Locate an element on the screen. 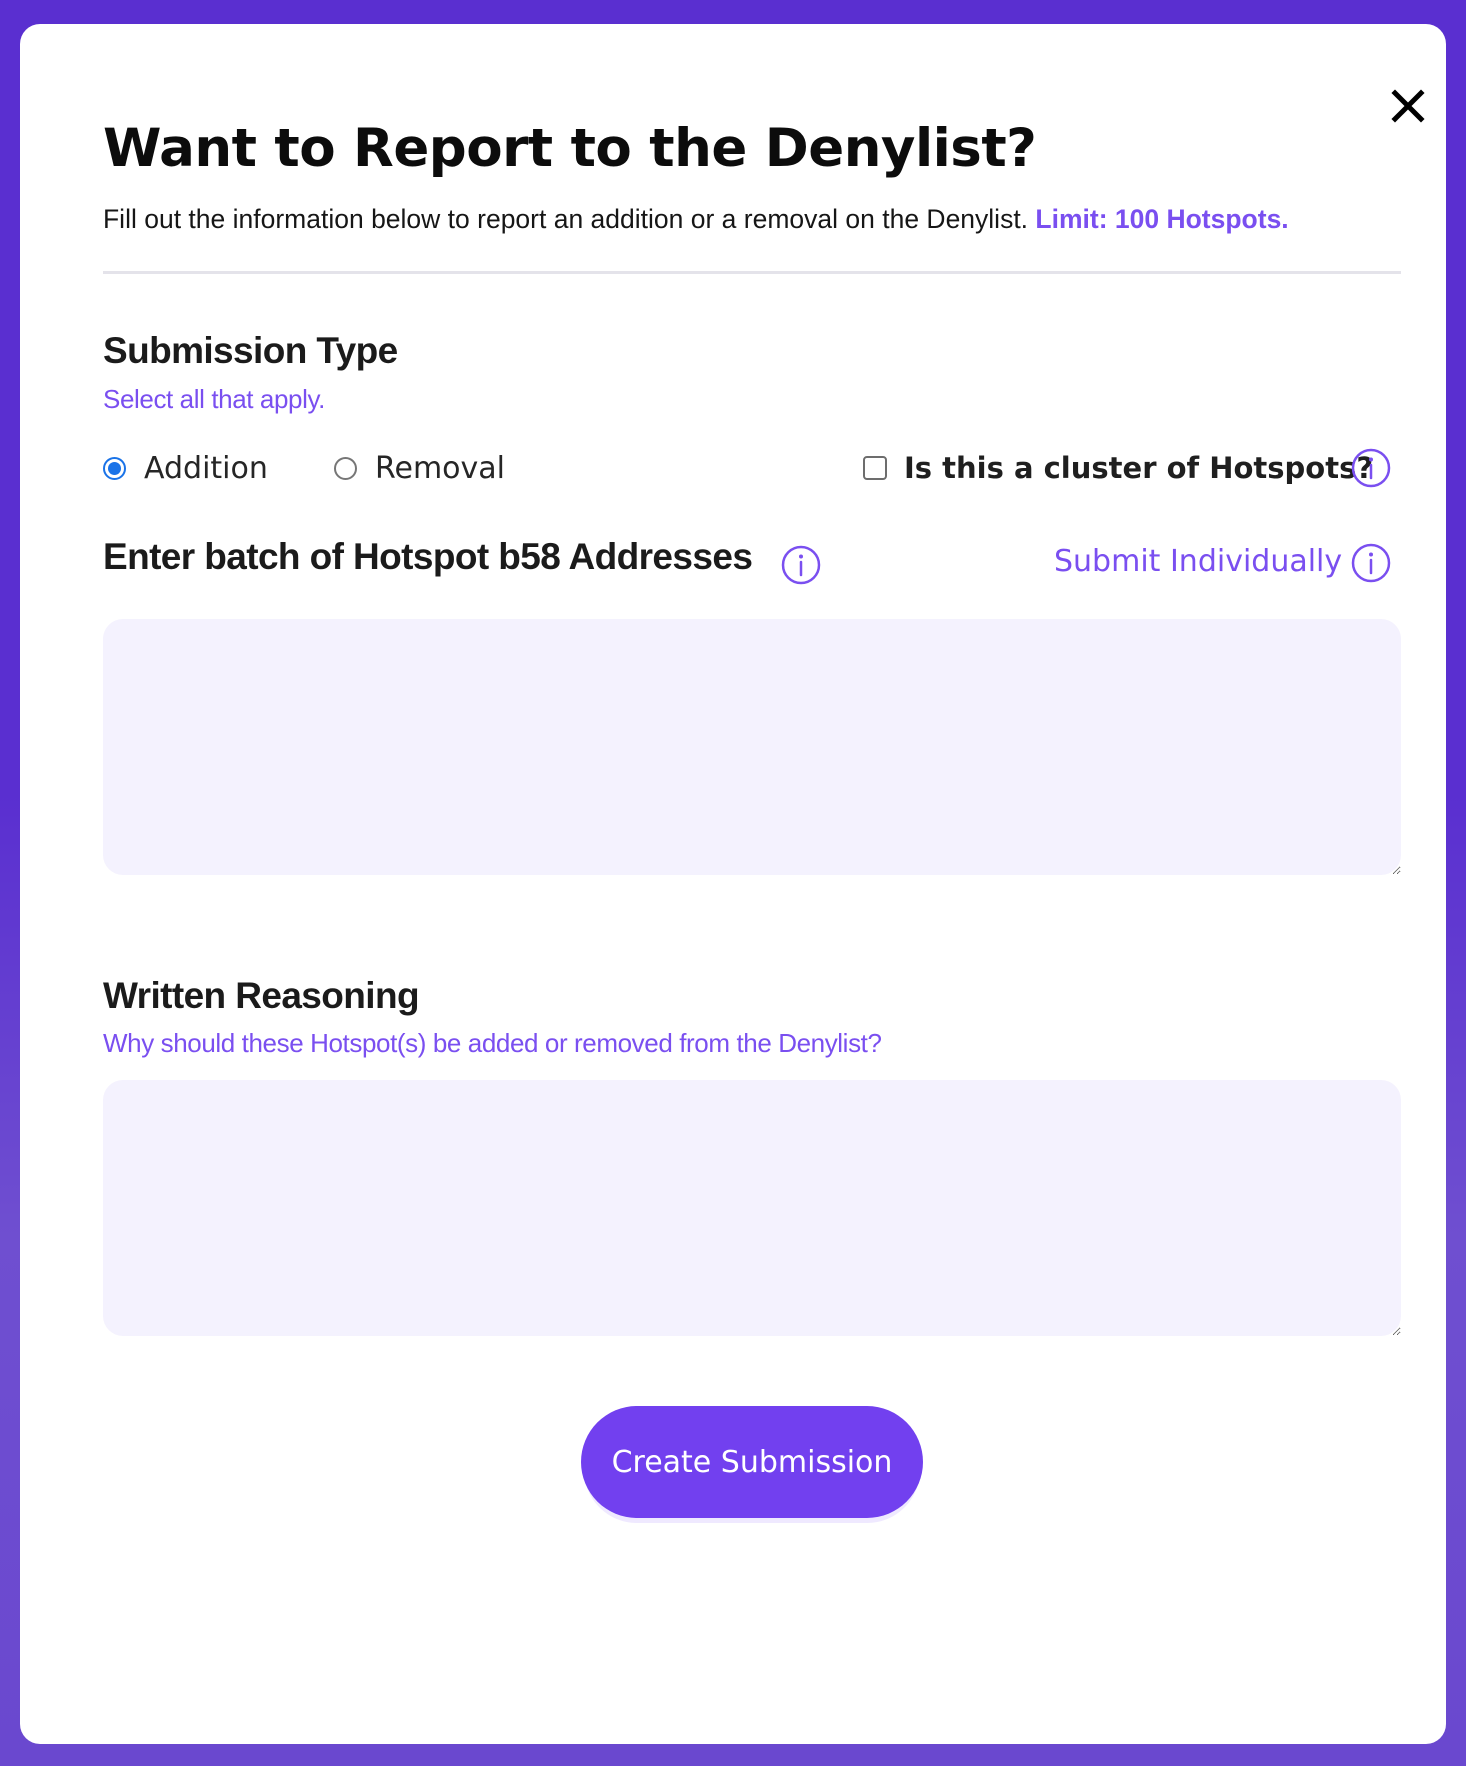 This screenshot has height=1766, width=1466. close-button is located at coordinates (1408, 106).